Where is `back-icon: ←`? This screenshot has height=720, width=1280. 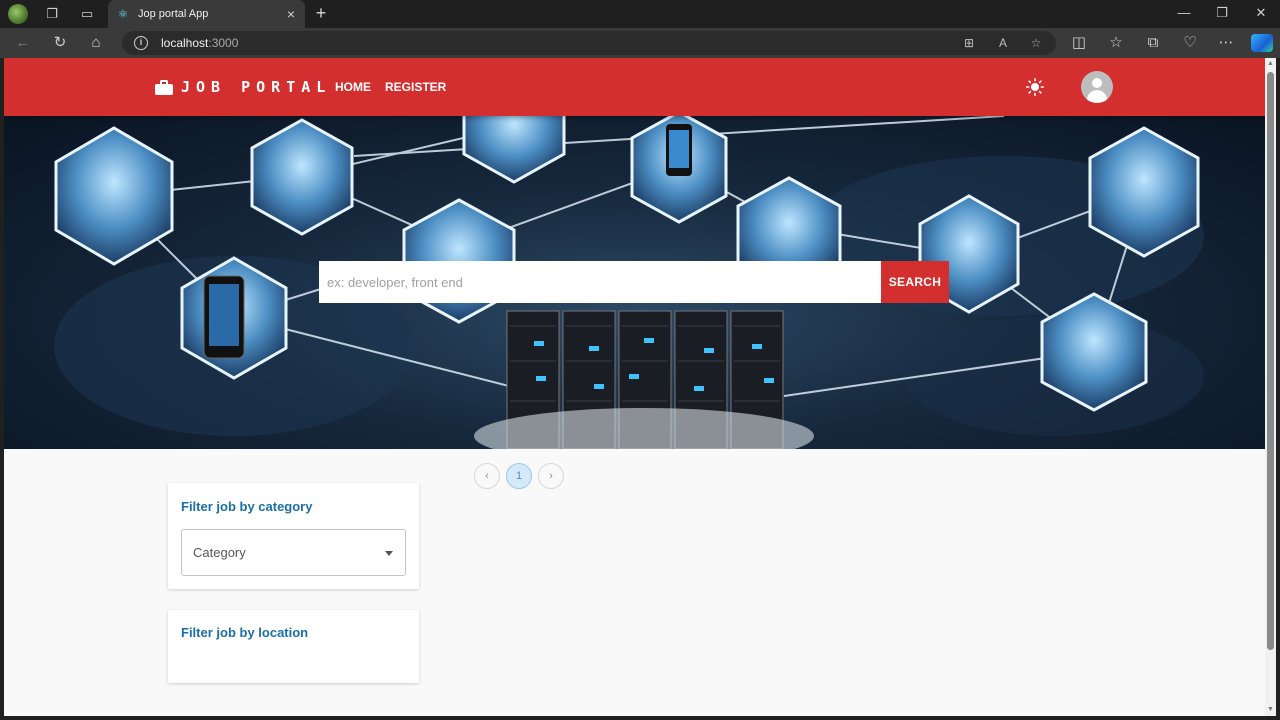
back-icon: ← is located at coordinates (23, 43).